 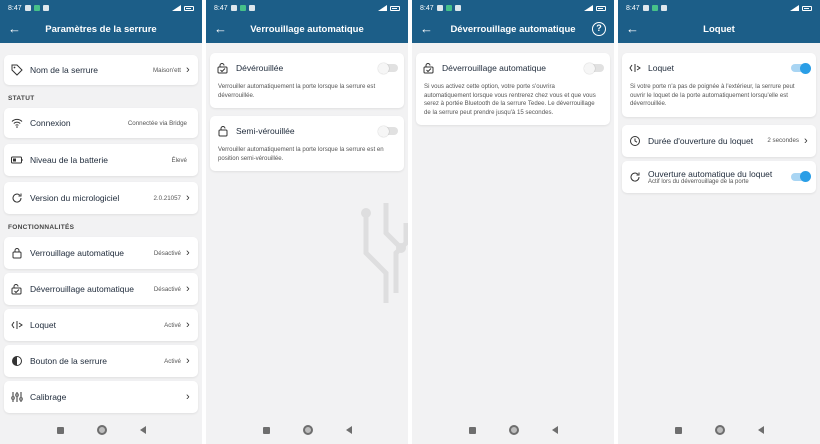 I want to click on page-title: Paramètres de la serrure, so click(x=101, y=29).